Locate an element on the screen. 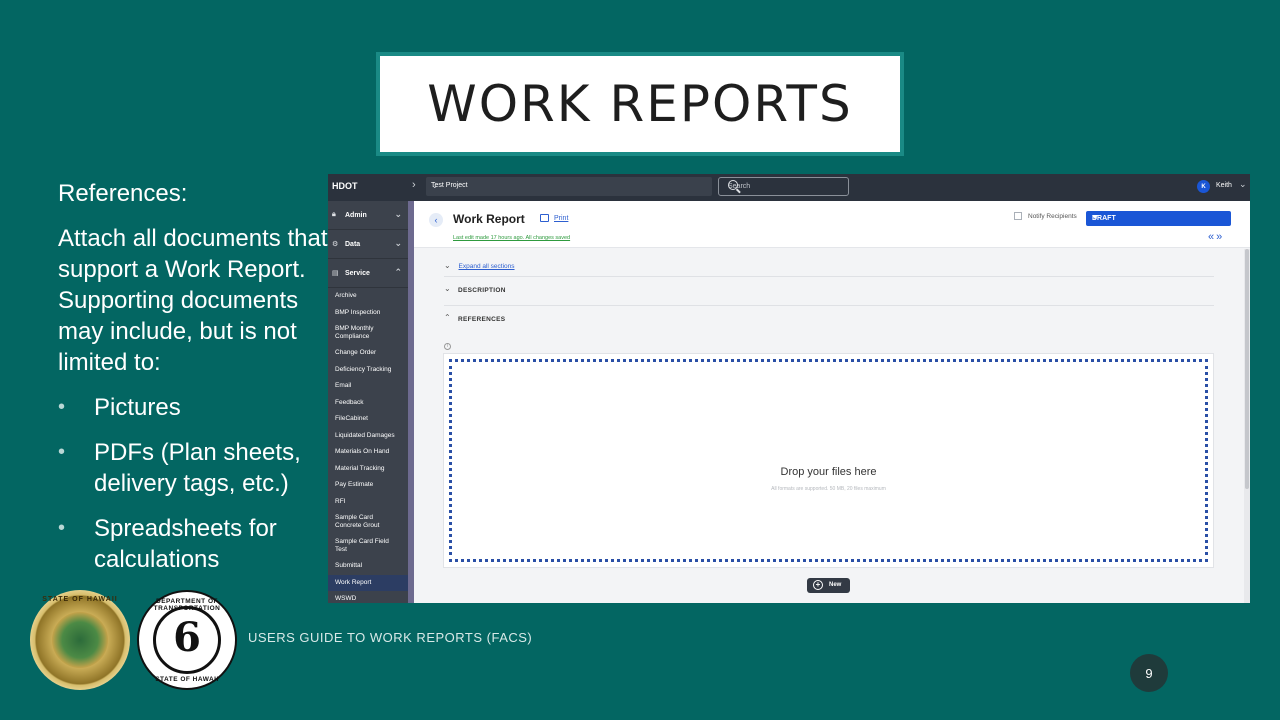 The image size is (1280, 720). sidebar-item-rfi: RFI is located at coordinates (368, 502).